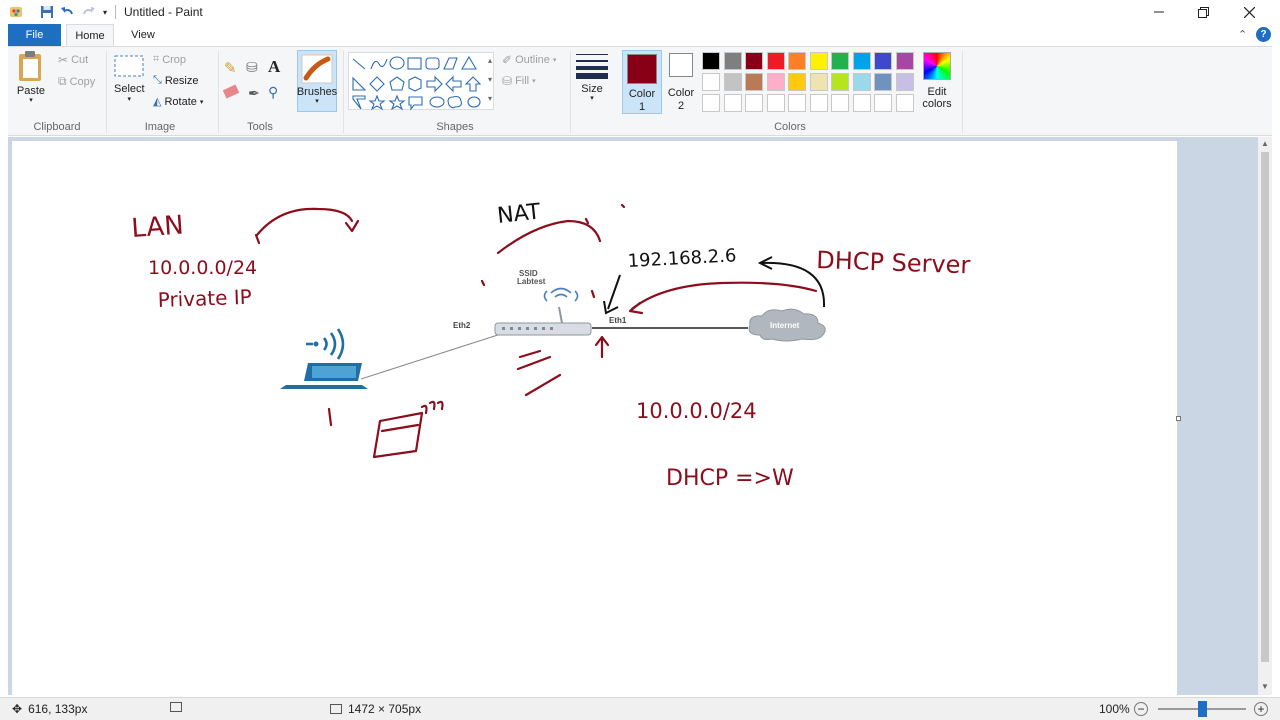 Image resolution: width=1280 pixels, height=720 pixels. Describe the element at coordinates (592, 98) in the screenshot. I see `size-dropdown-icon: ▾` at that location.